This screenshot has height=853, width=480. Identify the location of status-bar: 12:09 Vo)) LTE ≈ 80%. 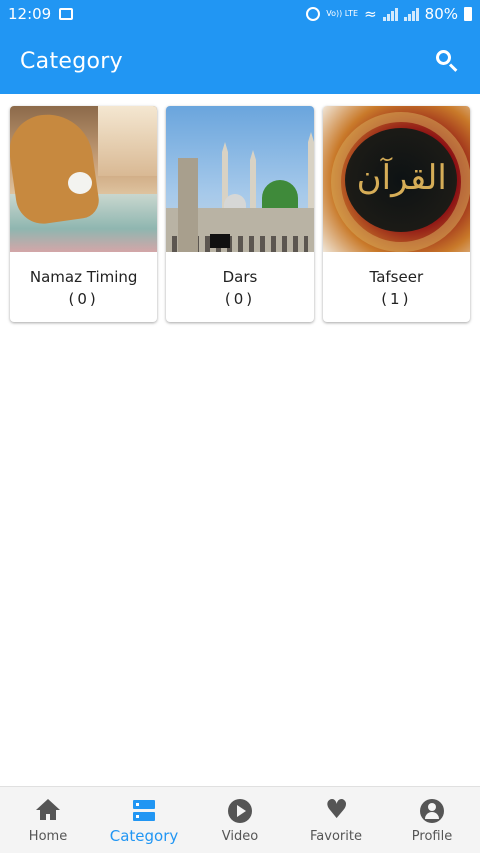
(240, 14).